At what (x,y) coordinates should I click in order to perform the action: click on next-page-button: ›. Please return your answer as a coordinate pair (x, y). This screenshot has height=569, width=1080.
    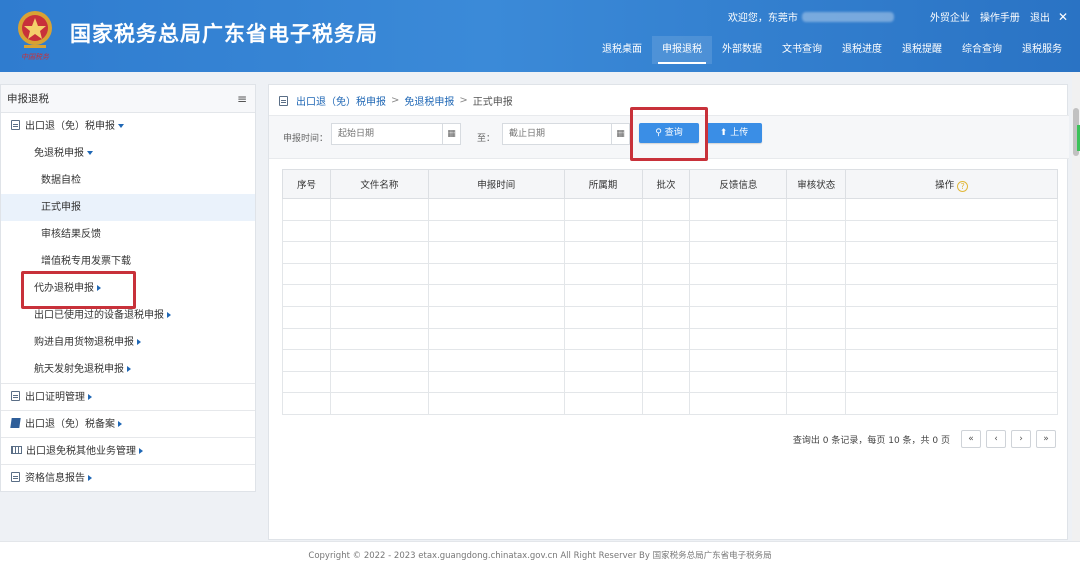
    Looking at the image, I should click on (1021, 439).